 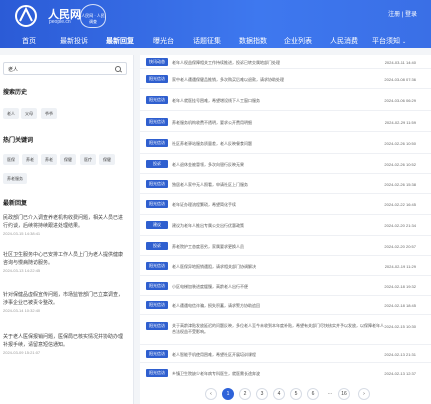 I want to click on list-item-title: 建议为老年人推出专属公交出行优惠政策, so click(x=208, y=225).